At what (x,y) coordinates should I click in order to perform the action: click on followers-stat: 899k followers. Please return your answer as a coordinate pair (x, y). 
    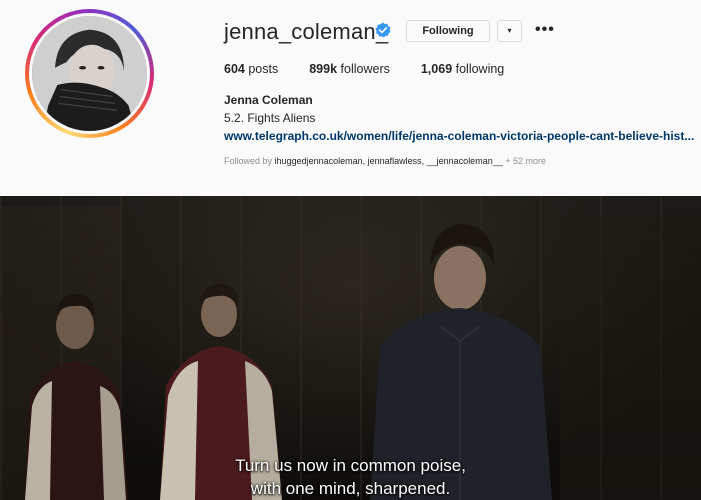
    Looking at the image, I should click on (349, 69).